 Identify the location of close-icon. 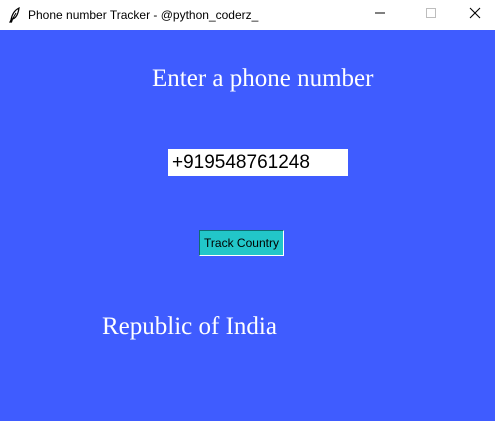
(475, 15).